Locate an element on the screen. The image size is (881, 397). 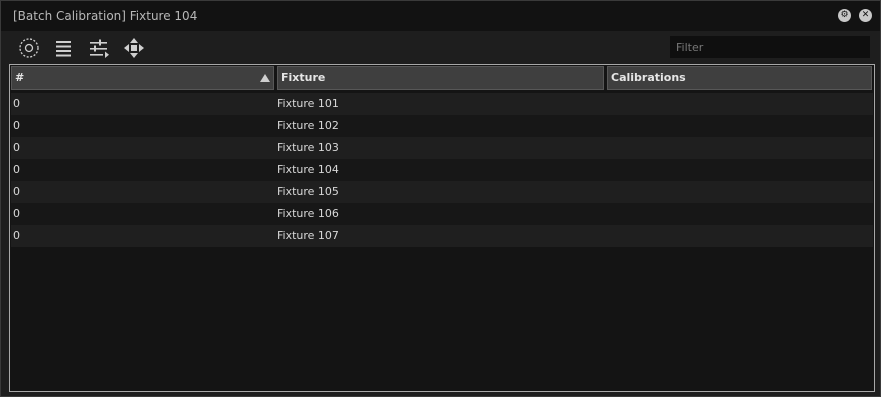
table-row: 0 Fixture 104 is located at coordinates (442, 170).